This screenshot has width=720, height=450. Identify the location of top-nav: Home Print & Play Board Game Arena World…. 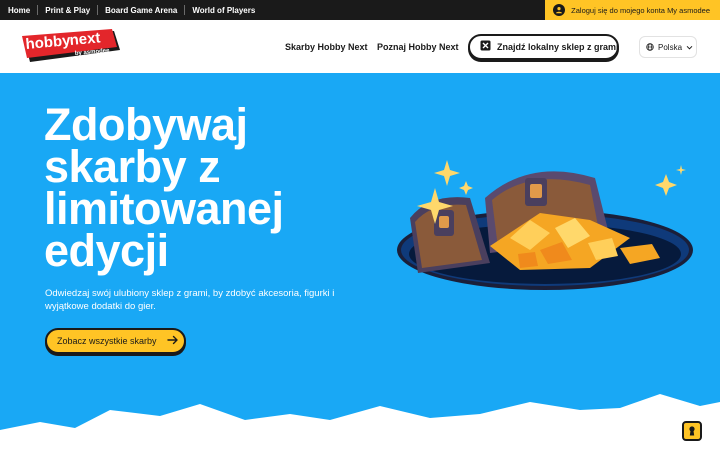
(127, 10).